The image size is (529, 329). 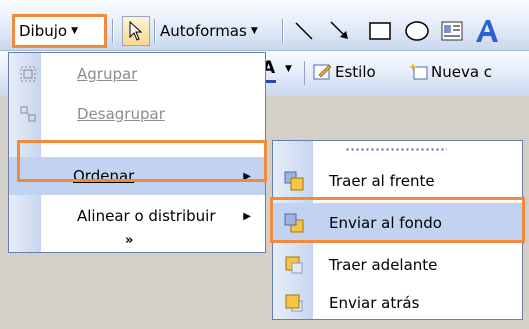 I want to click on nueva-button: Nueva c, so click(x=450, y=72).